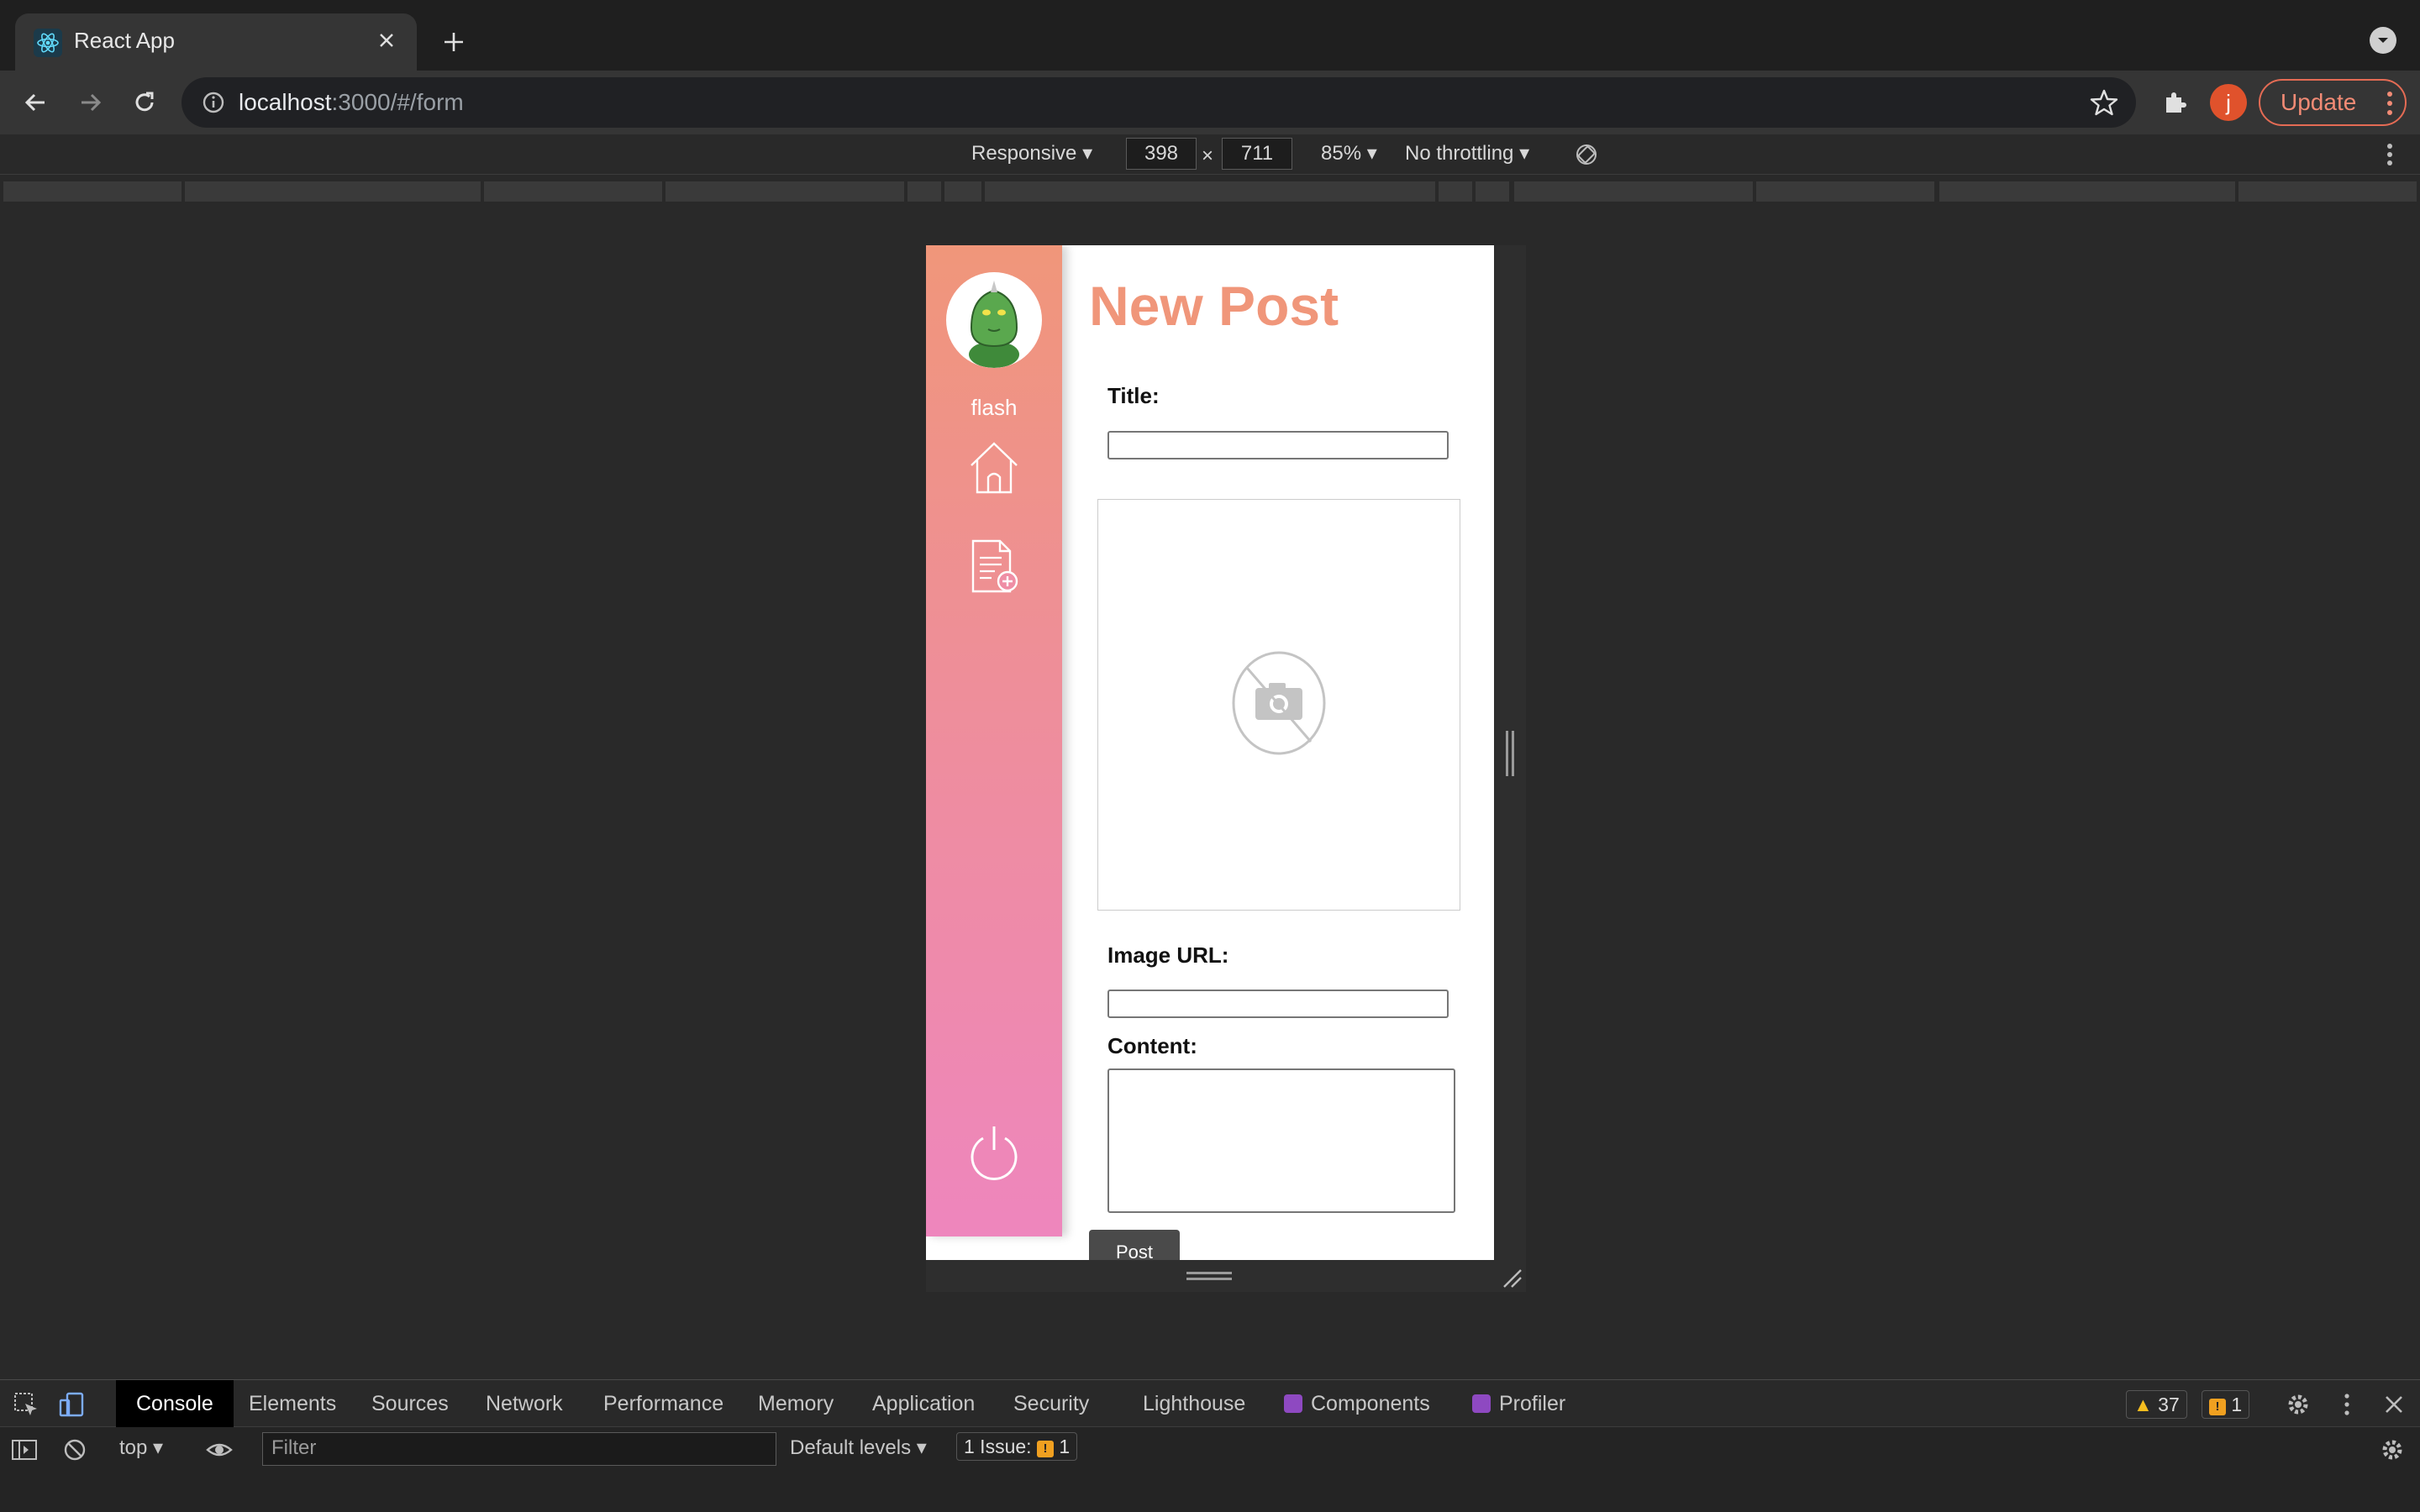 This screenshot has width=2420, height=1512. What do you see at coordinates (994, 740) in the screenshot?
I see `sidebar: flash` at bounding box center [994, 740].